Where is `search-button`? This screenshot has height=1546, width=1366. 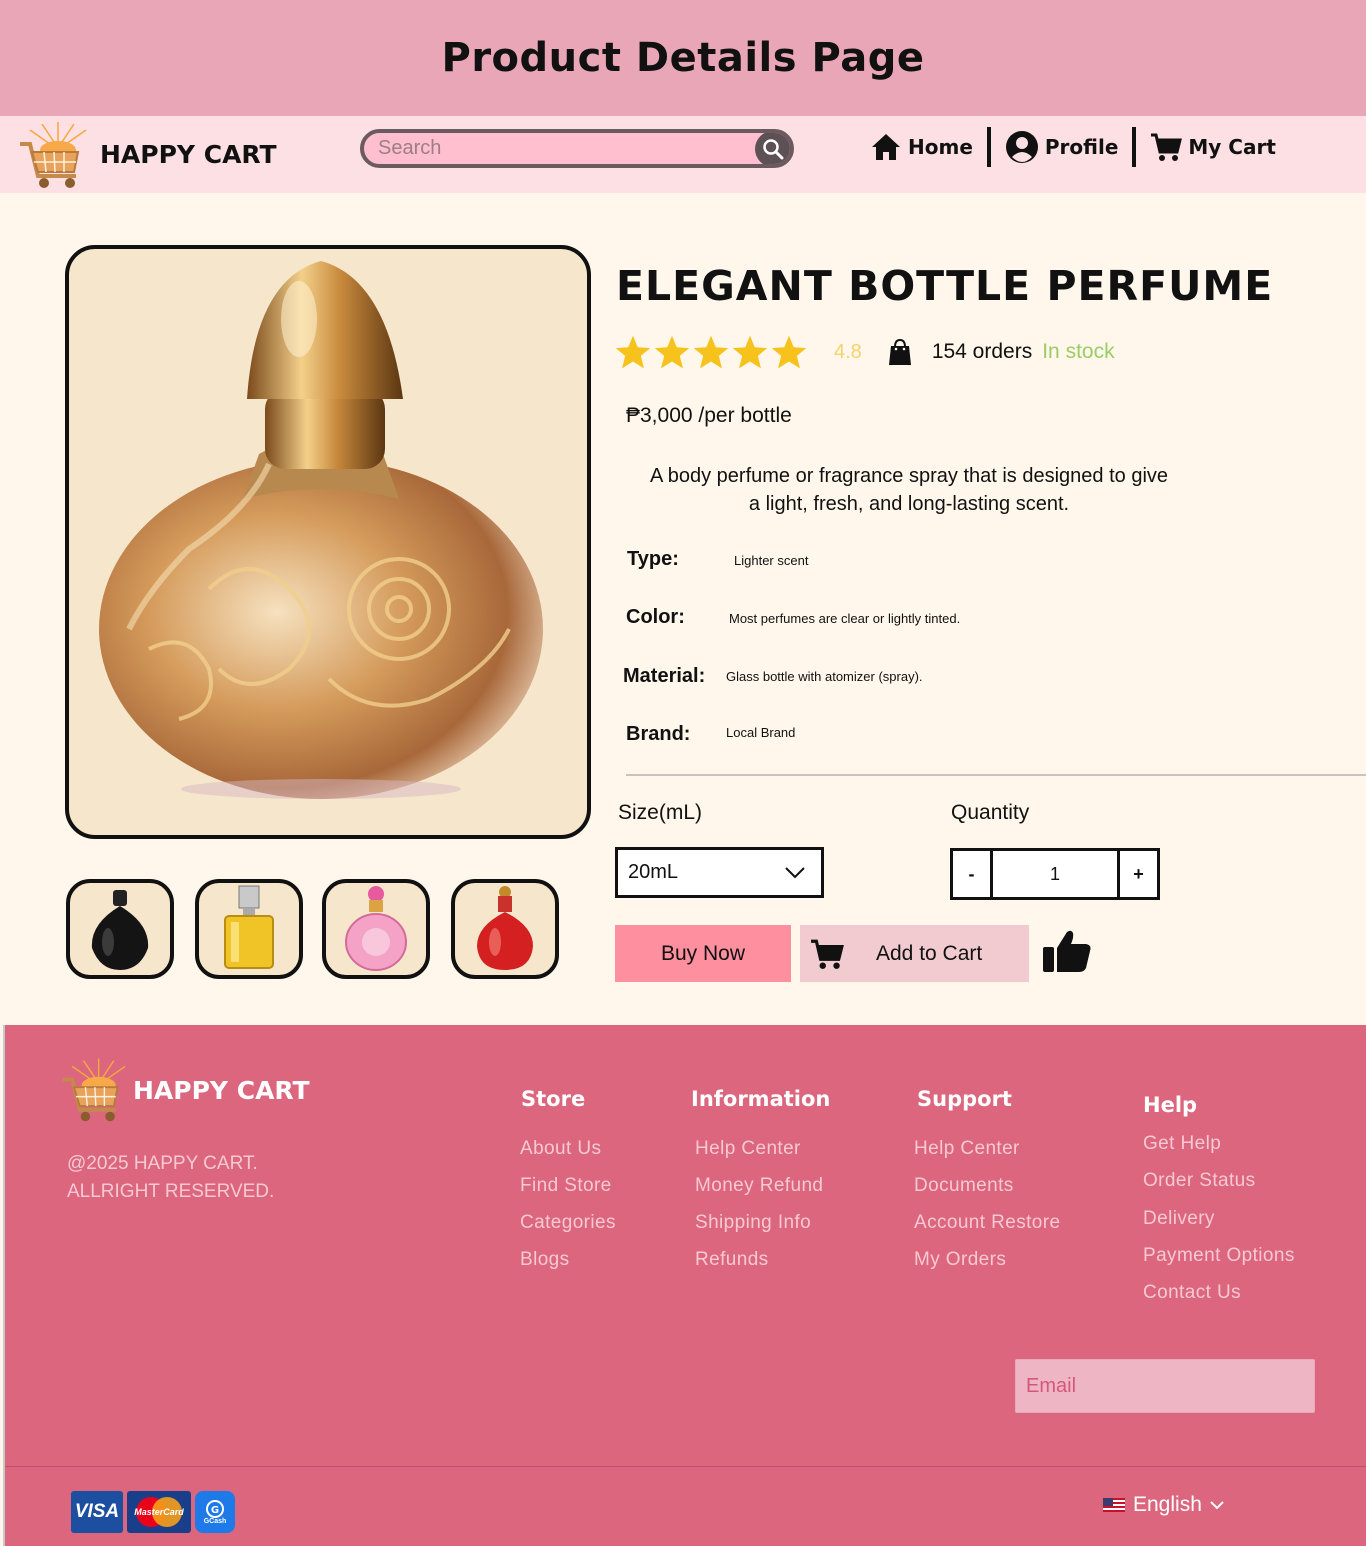 search-button is located at coordinates (772, 148).